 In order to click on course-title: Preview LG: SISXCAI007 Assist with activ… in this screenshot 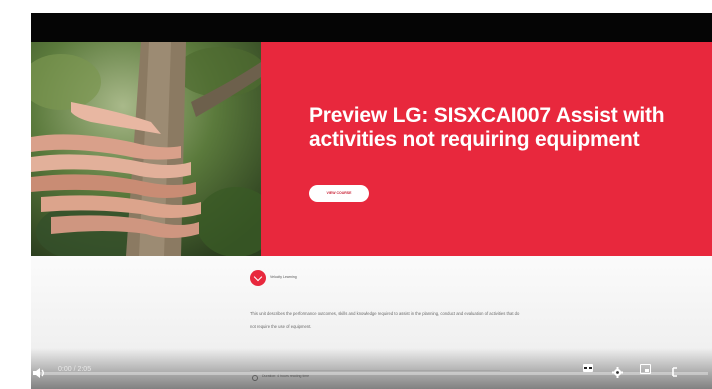, I will do `click(487, 127)`.